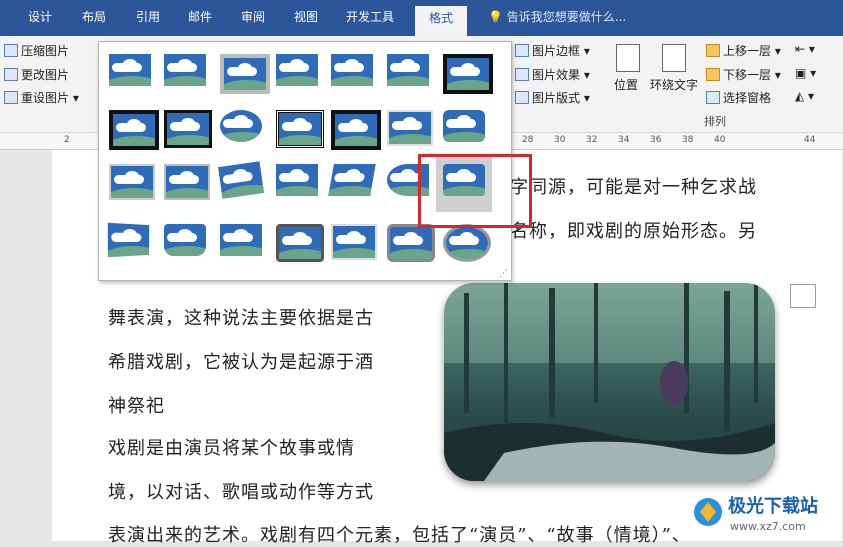  Describe the element at coordinates (747, 98) in the screenshot. I see `selection-pane-label: 选择窗格` at that location.